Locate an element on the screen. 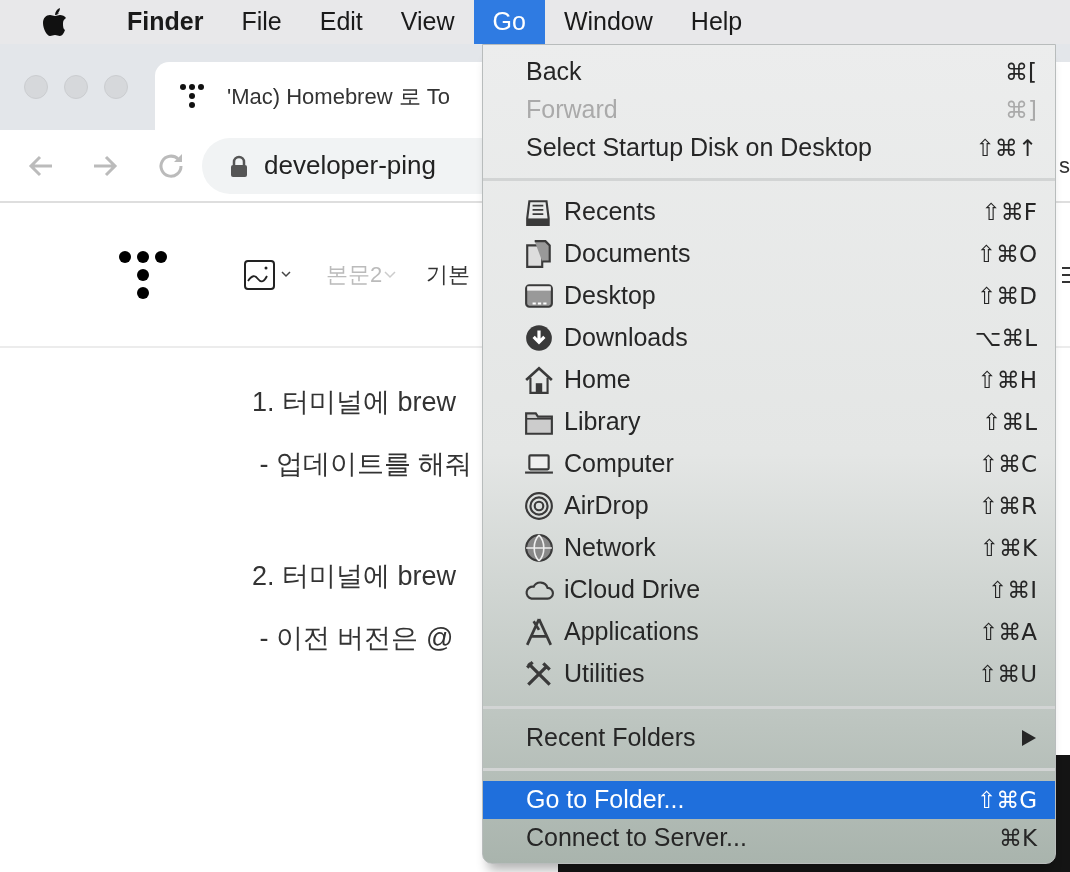 The image size is (1070, 872). menu-item: Computer ⇧⌘C is located at coordinates (769, 464).